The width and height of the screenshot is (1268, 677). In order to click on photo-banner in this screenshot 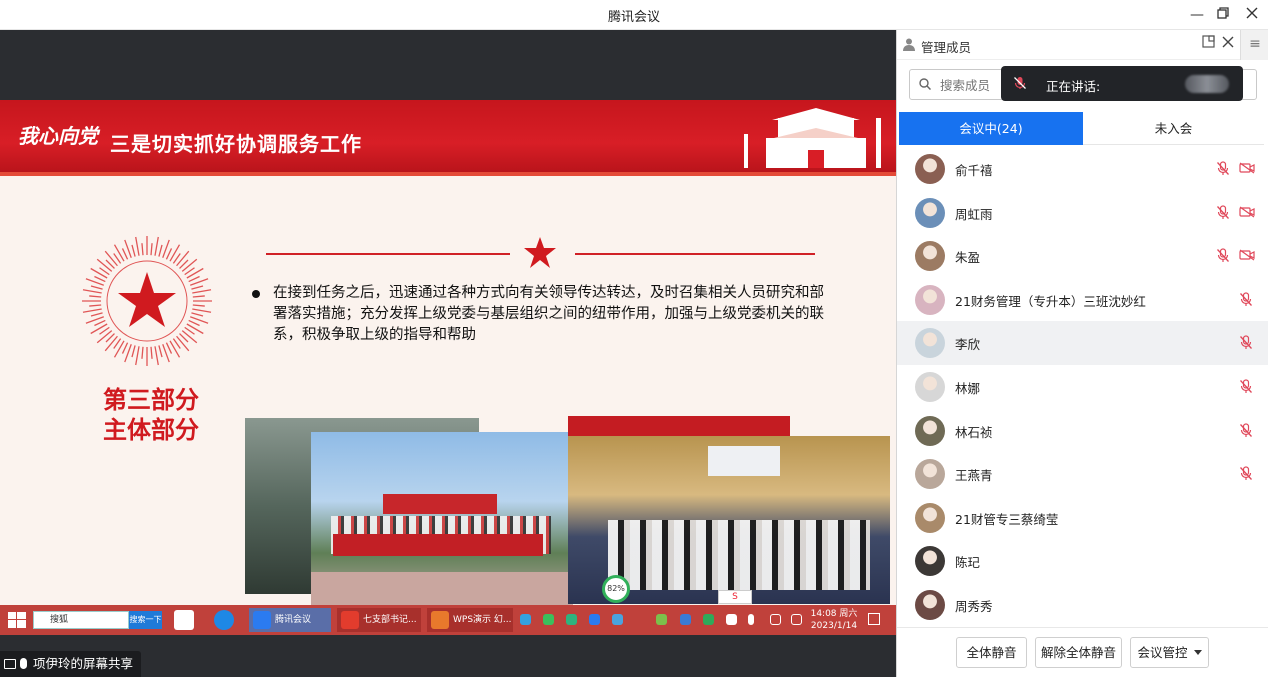, I will do `click(440, 504)`.